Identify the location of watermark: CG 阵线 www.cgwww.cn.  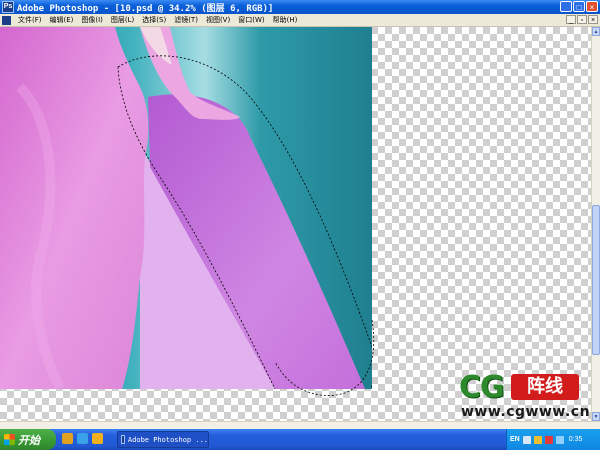
(525, 396).